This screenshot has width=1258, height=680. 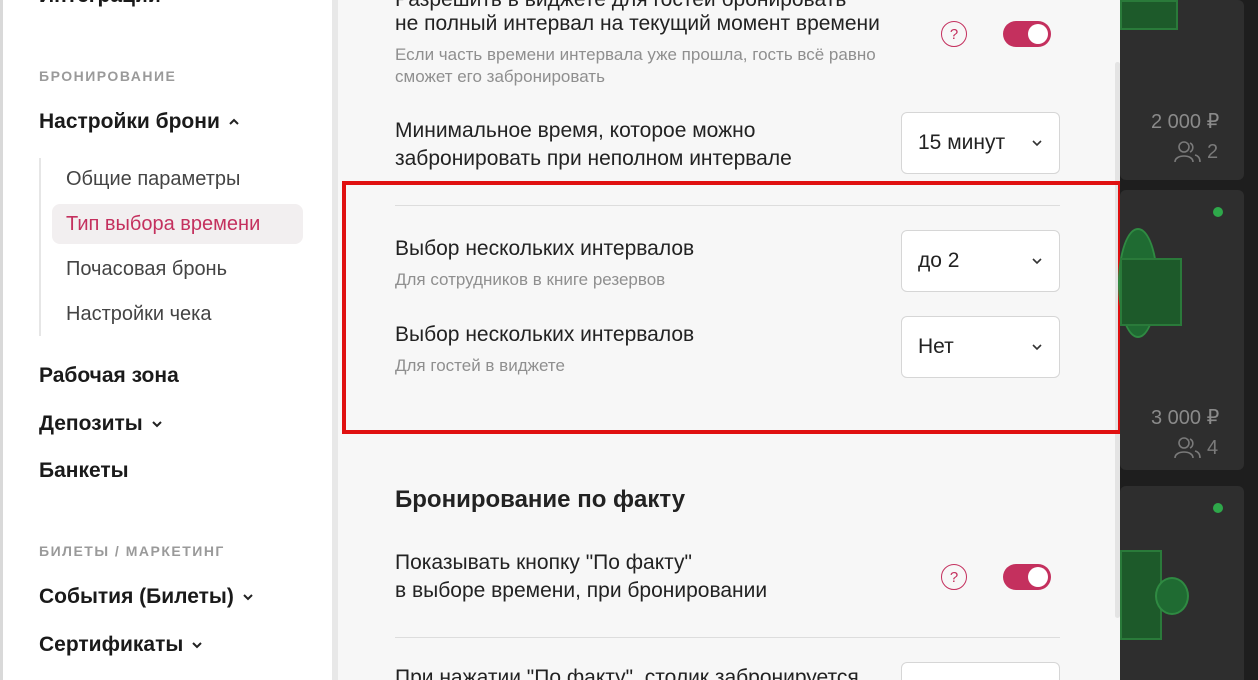 I want to click on setting-title: Показывать кнопку "По факту", so click(x=543, y=562).